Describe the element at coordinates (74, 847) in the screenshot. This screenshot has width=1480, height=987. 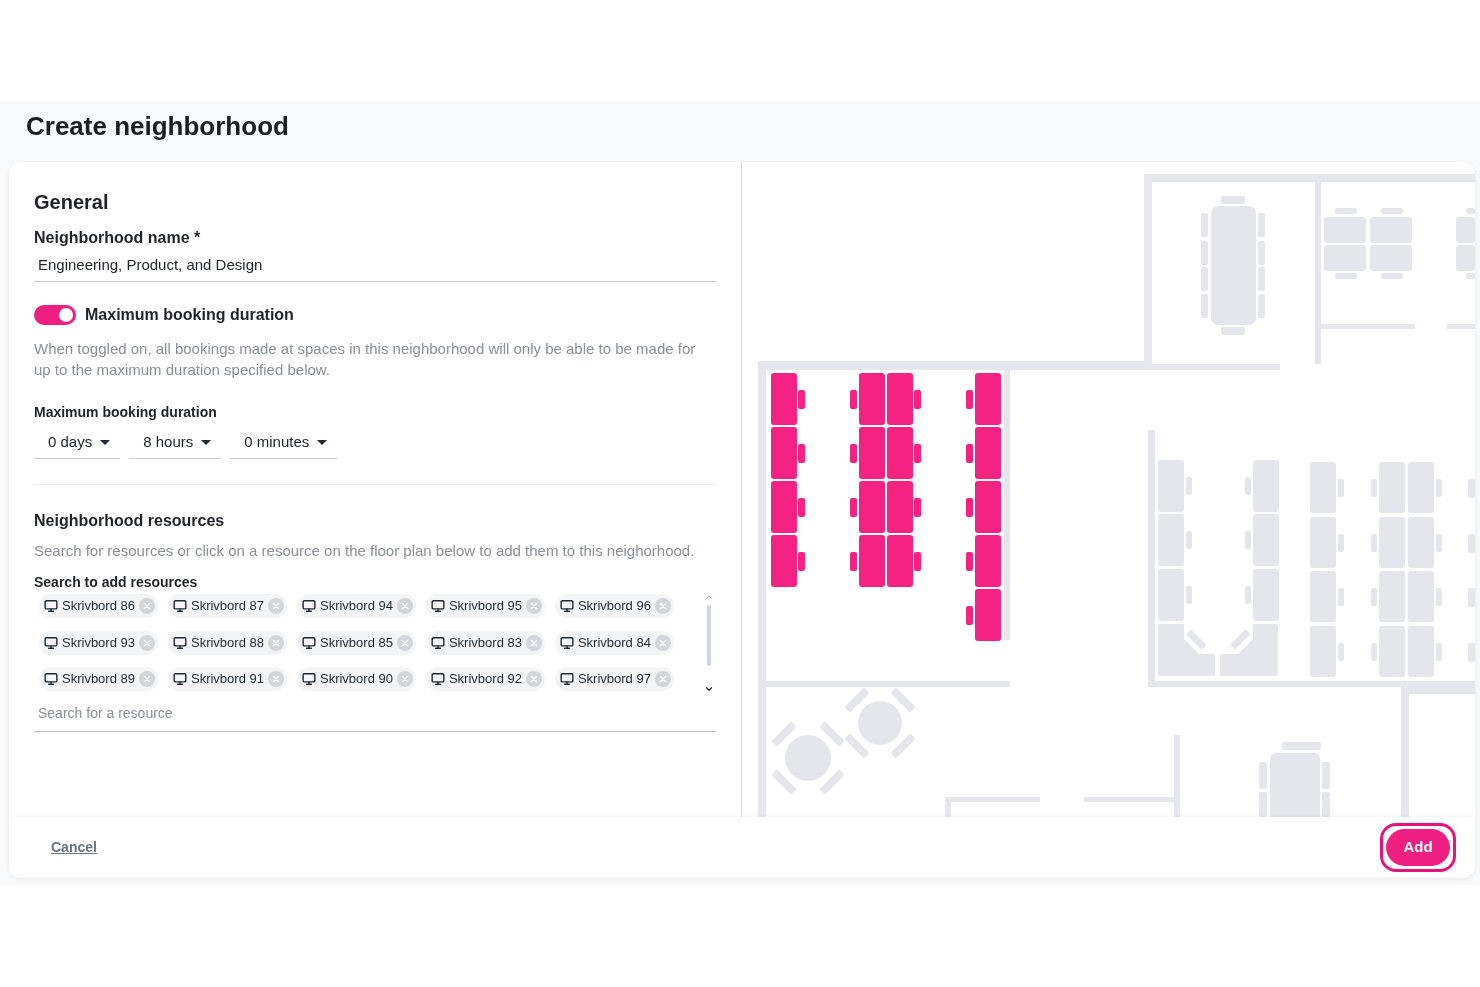
I see `cancel-link: Cancel` at that location.